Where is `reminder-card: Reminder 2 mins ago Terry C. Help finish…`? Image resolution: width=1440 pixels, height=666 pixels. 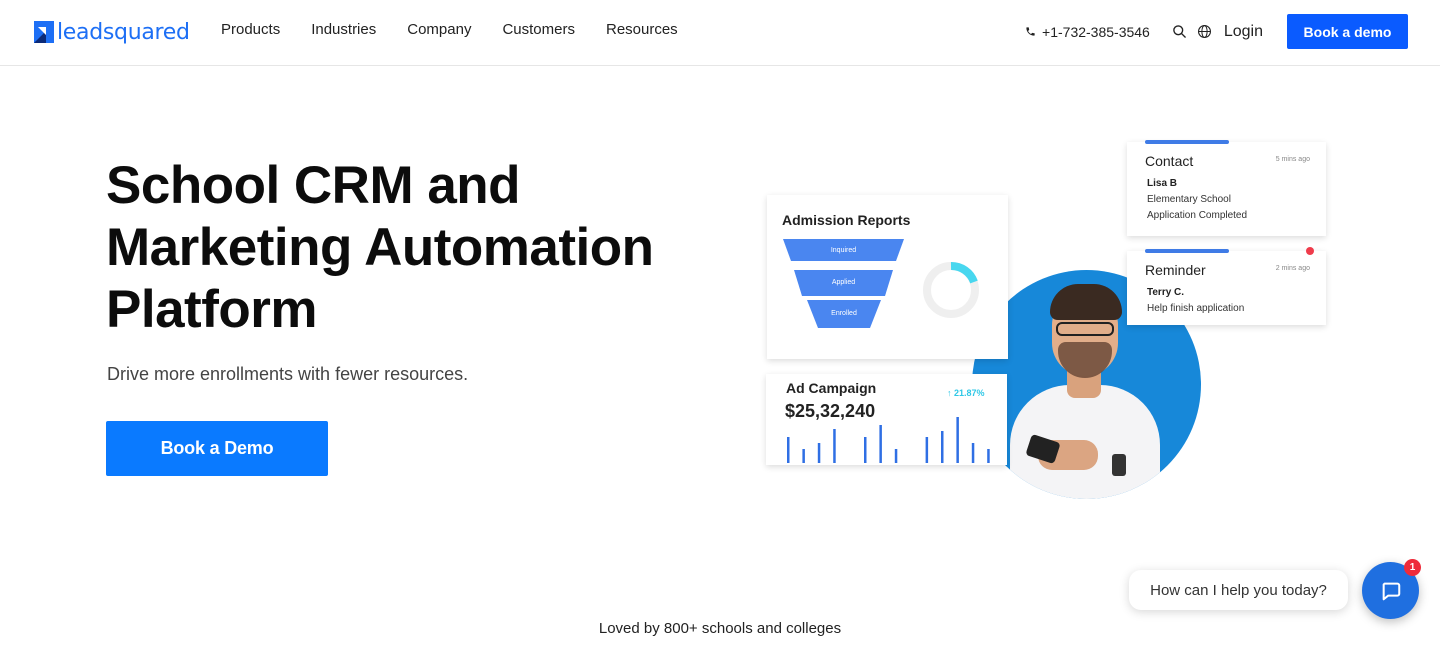 reminder-card: Reminder 2 mins ago Terry C. Help finish… is located at coordinates (1226, 287).